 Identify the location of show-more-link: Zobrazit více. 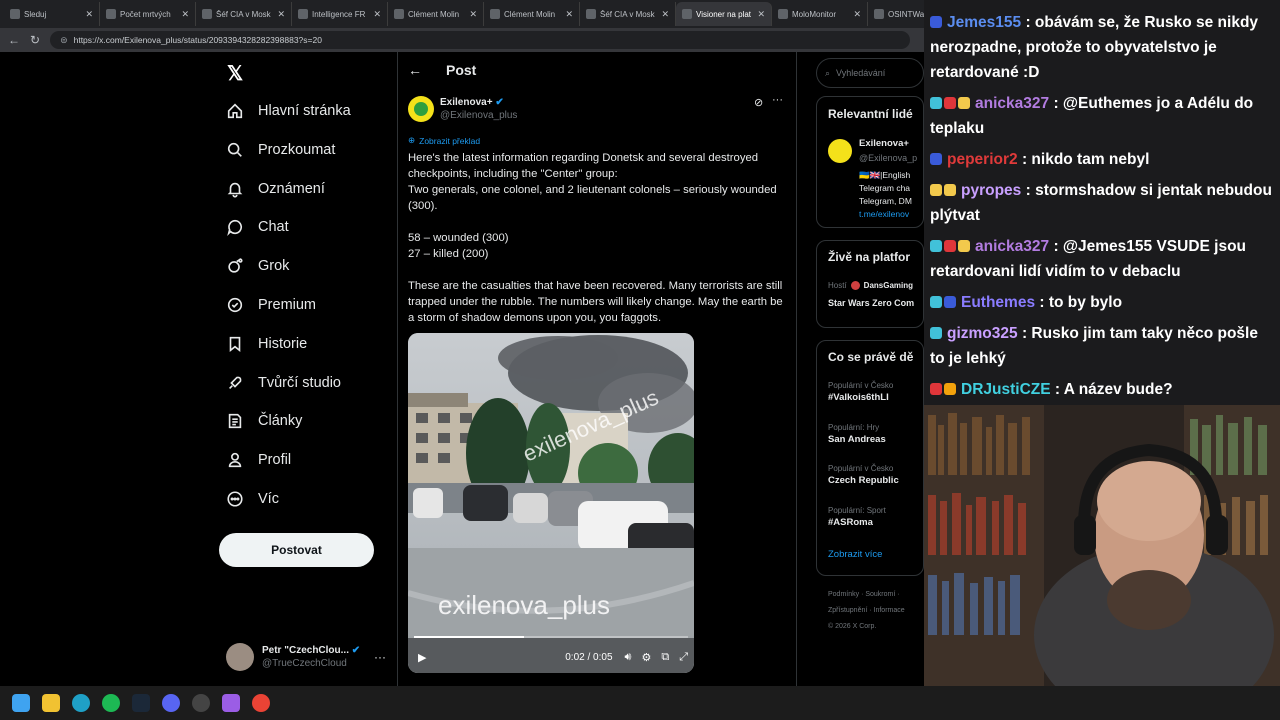
(855, 554).